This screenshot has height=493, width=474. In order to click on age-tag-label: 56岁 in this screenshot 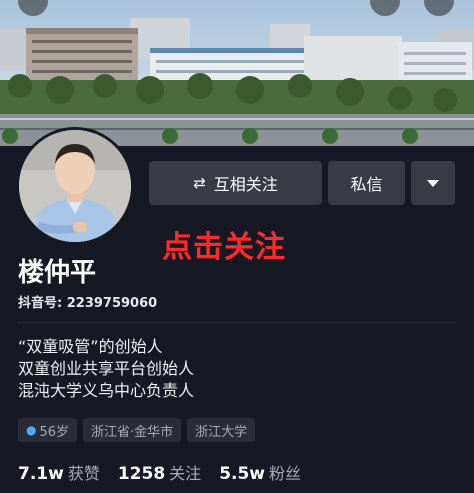, I will do `click(54, 432)`.